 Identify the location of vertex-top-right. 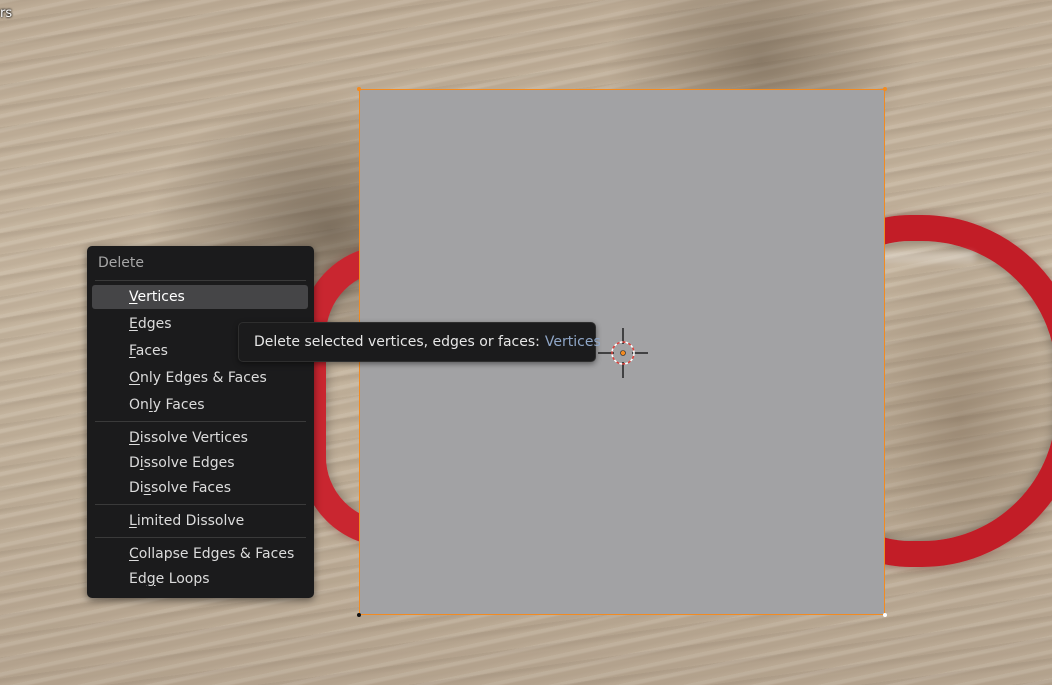
(885, 89).